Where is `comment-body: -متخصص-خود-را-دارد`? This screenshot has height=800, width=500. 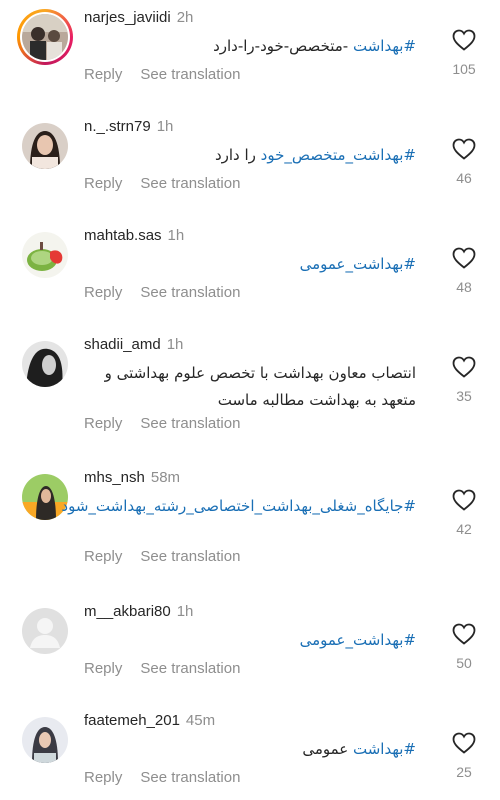 comment-body: -متخصص-خود-را-دارد is located at coordinates (283, 46).